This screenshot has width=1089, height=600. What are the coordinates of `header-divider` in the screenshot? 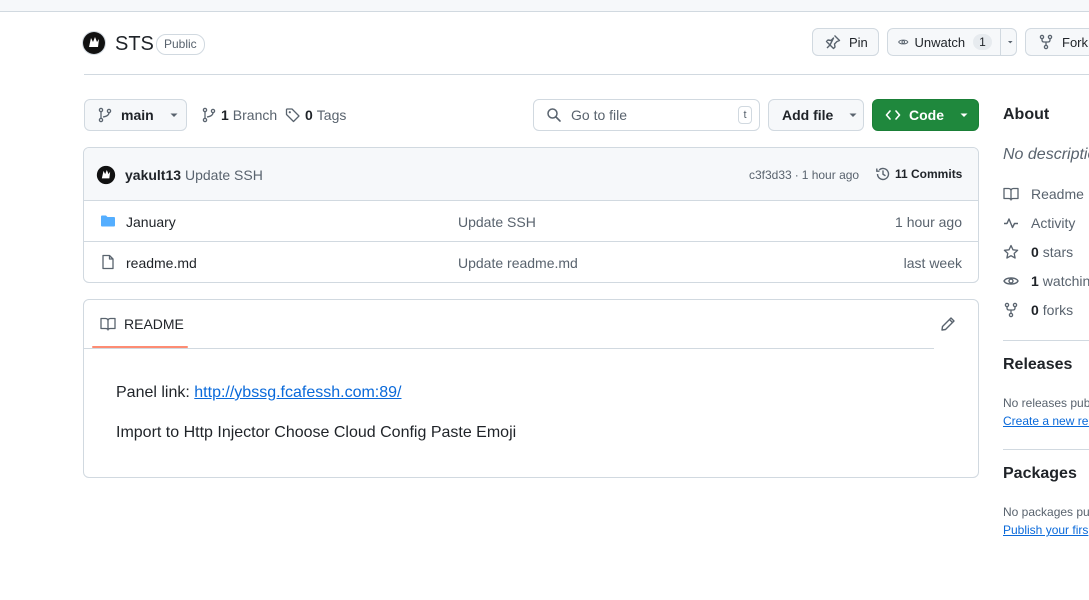 It's located at (586, 74).